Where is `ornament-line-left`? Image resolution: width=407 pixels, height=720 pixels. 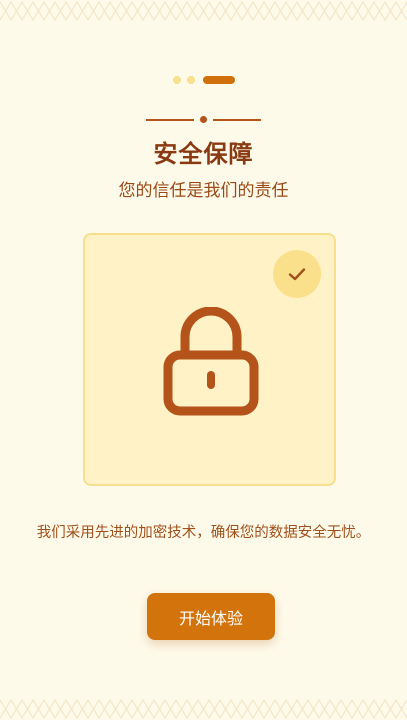 ornament-line-left is located at coordinates (170, 119).